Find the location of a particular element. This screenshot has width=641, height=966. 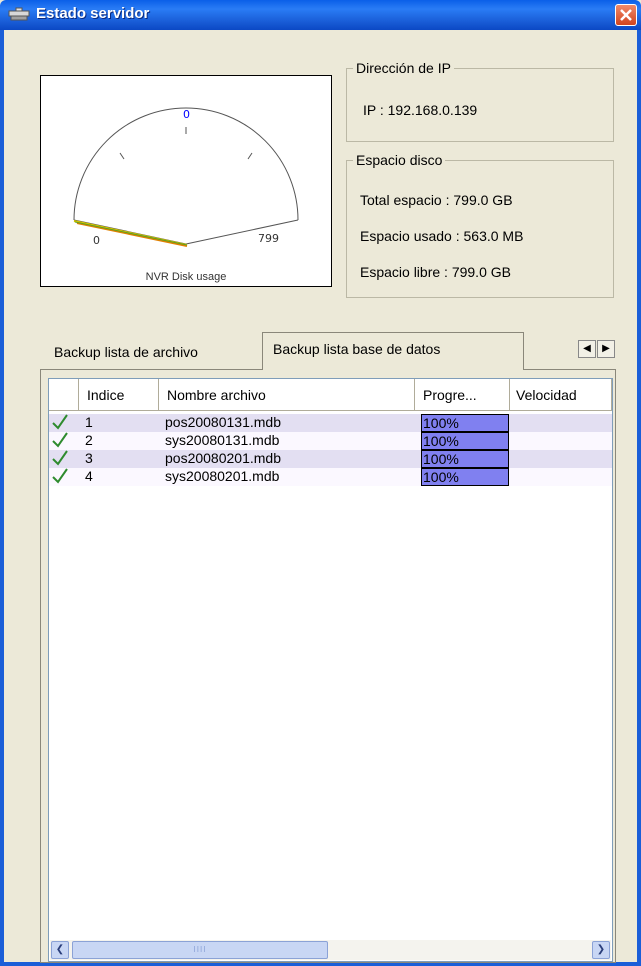

row-filename: pos20080131.mdb is located at coordinates (223, 422).